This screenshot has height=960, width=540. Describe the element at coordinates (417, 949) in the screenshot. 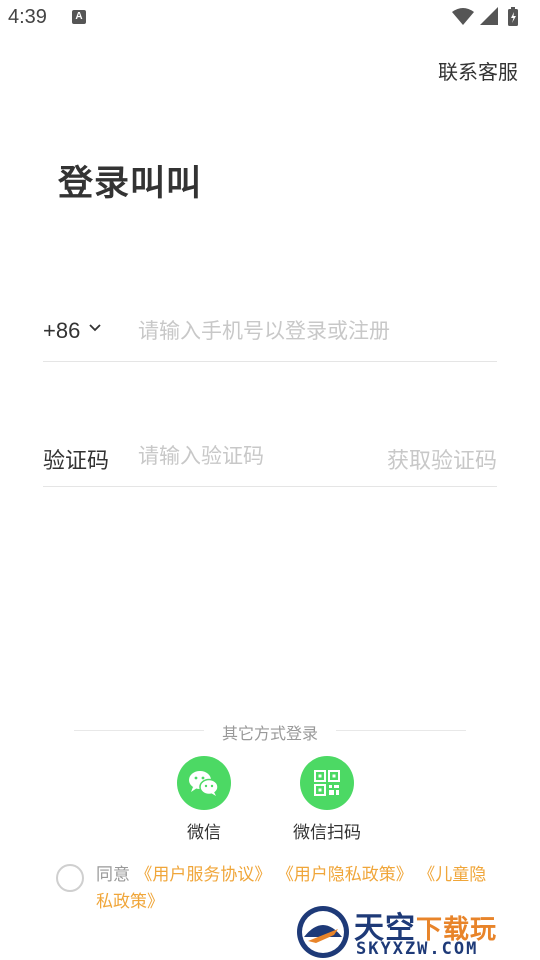

I see `watermark-subtitle: SKYXZW.COM` at that location.